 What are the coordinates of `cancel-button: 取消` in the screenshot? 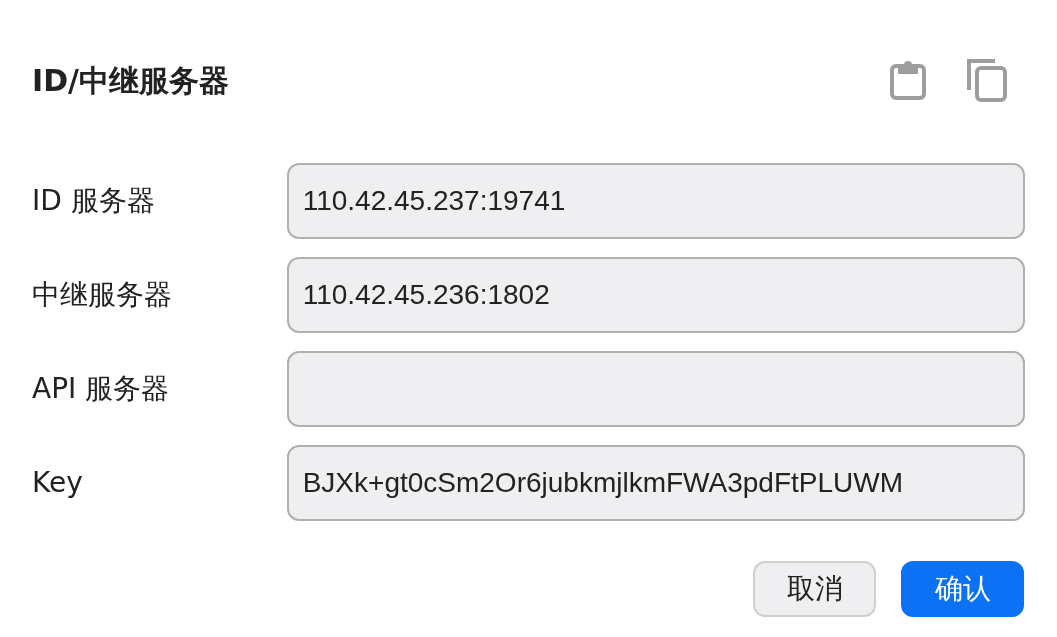 It's located at (814, 589).